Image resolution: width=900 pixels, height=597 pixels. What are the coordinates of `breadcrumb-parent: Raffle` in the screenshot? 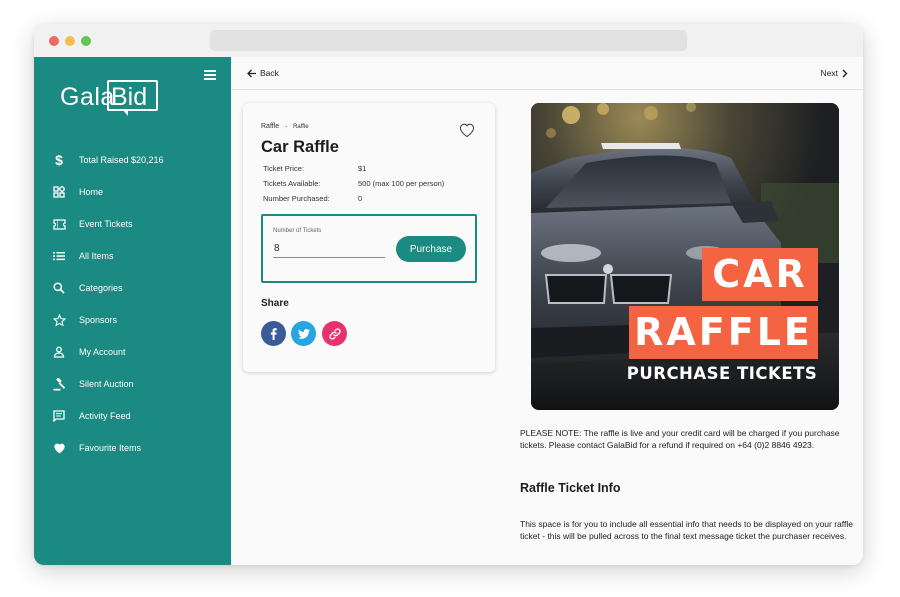 It's located at (270, 126).